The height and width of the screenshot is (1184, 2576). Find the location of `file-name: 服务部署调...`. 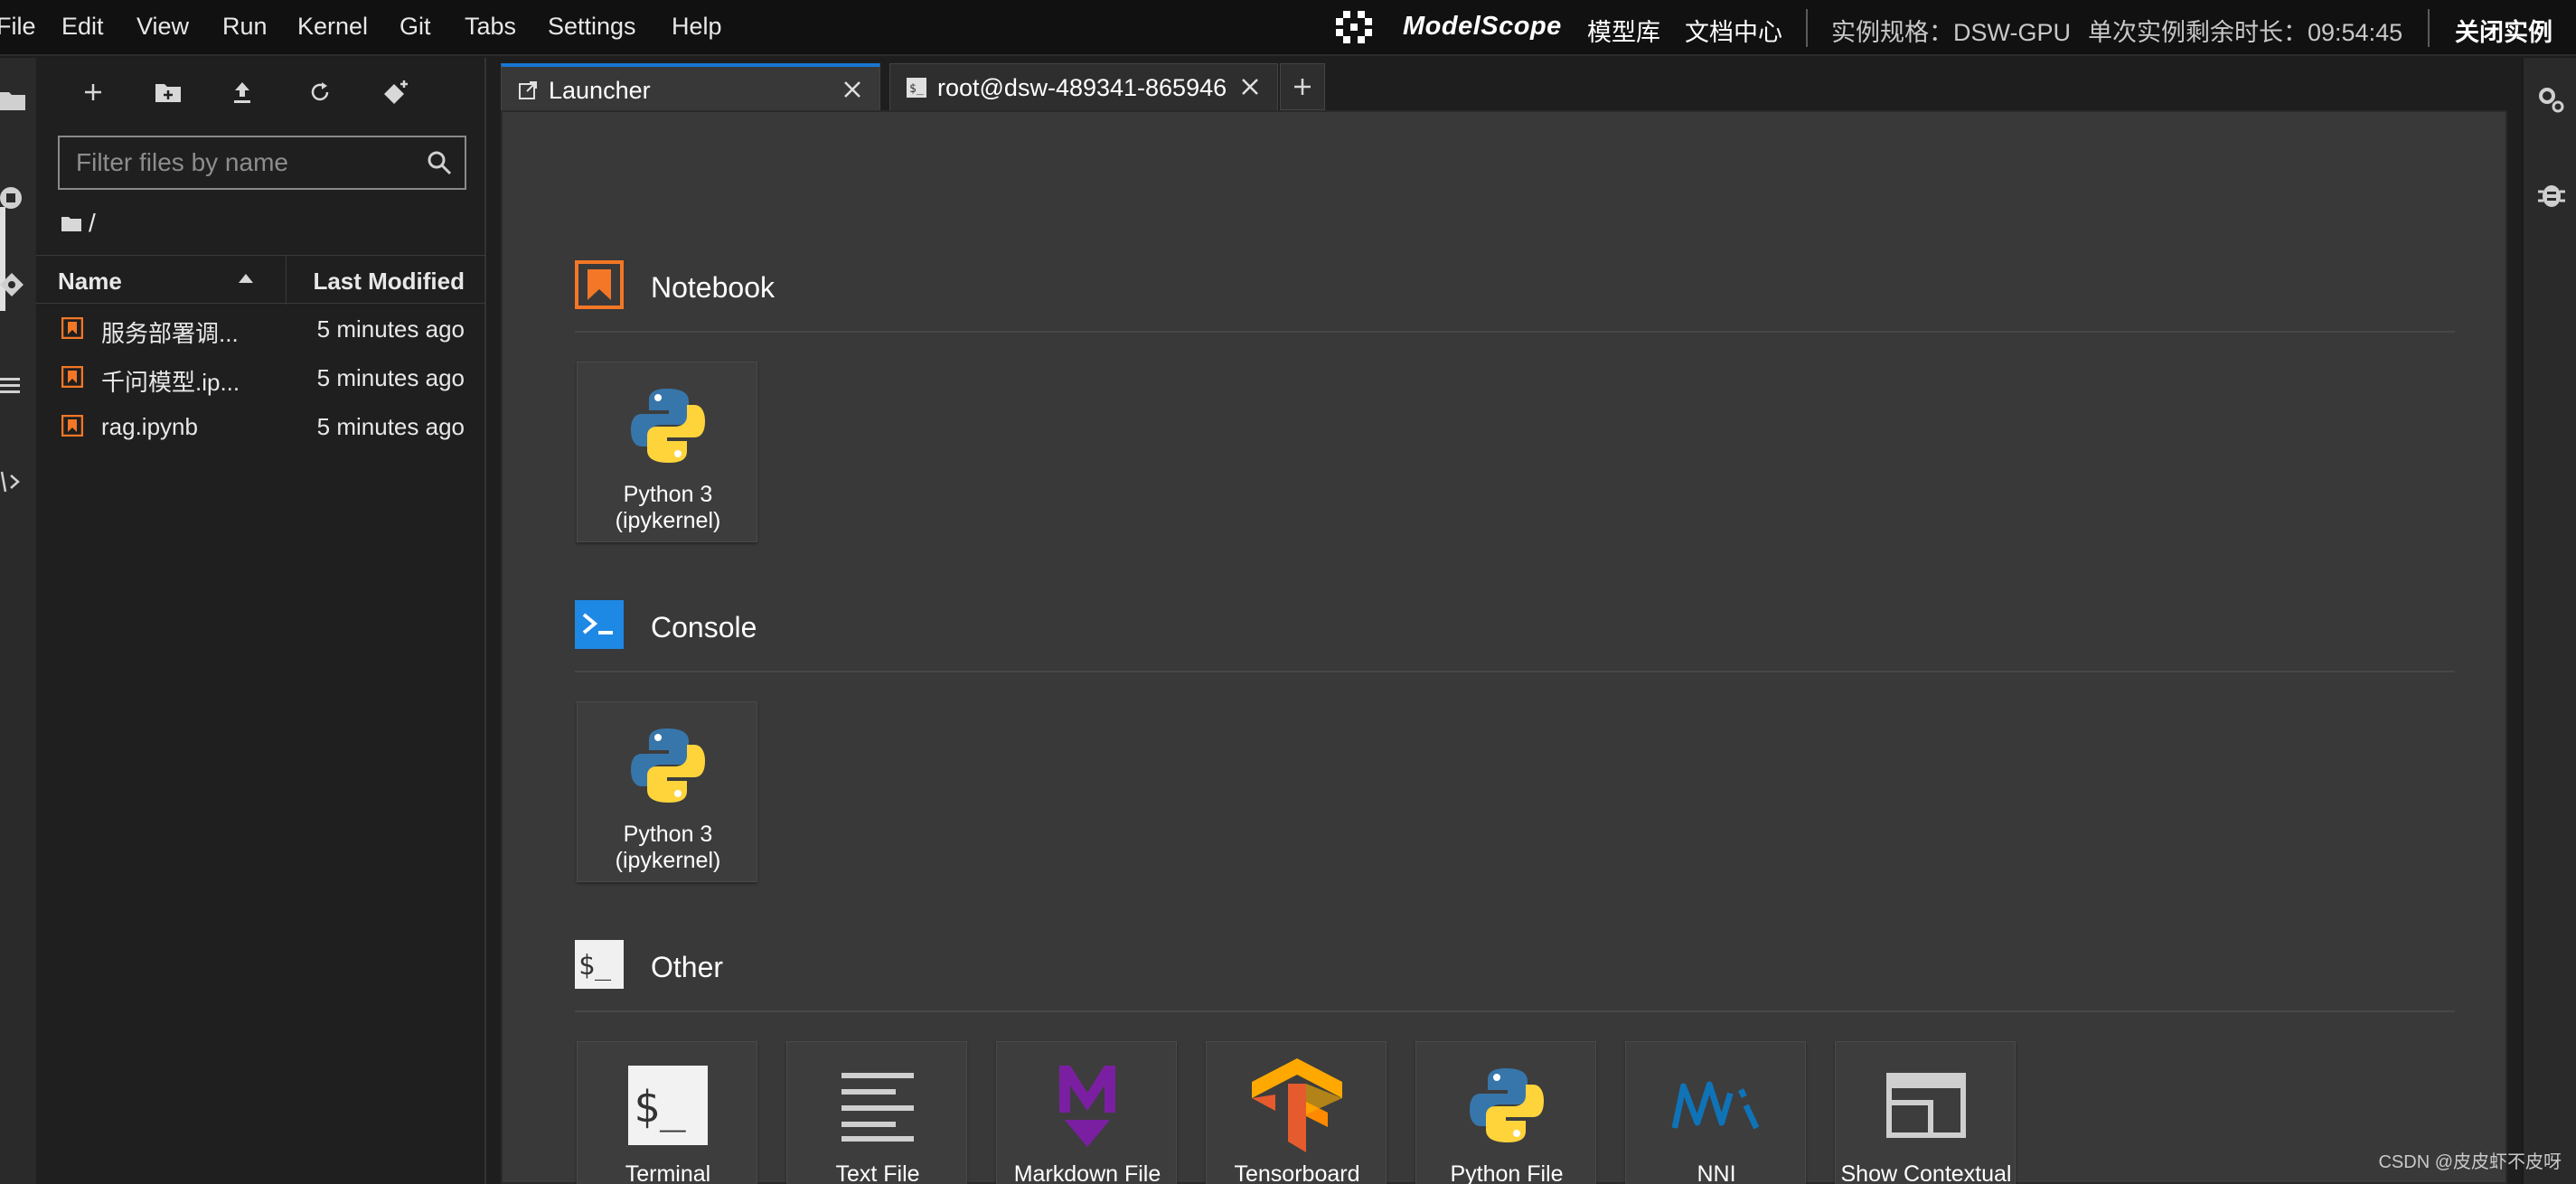

file-name: 服务部署调... is located at coordinates (170, 333).